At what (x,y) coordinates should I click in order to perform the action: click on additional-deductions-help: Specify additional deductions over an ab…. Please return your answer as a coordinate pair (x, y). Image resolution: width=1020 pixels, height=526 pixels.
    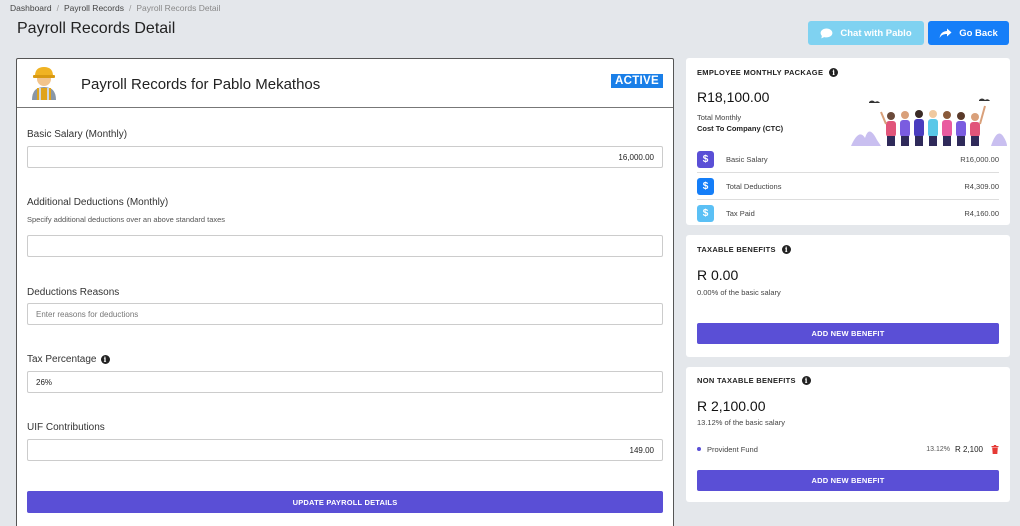
    Looking at the image, I should click on (126, 219).